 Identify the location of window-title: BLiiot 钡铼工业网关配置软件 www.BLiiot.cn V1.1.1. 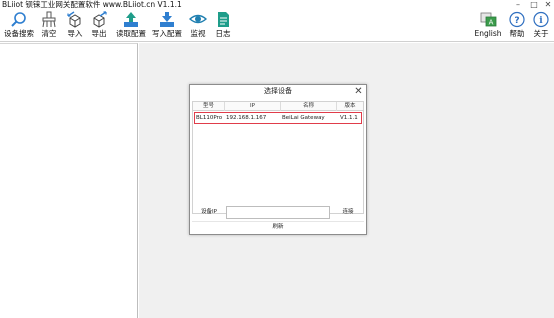
(92, 4).